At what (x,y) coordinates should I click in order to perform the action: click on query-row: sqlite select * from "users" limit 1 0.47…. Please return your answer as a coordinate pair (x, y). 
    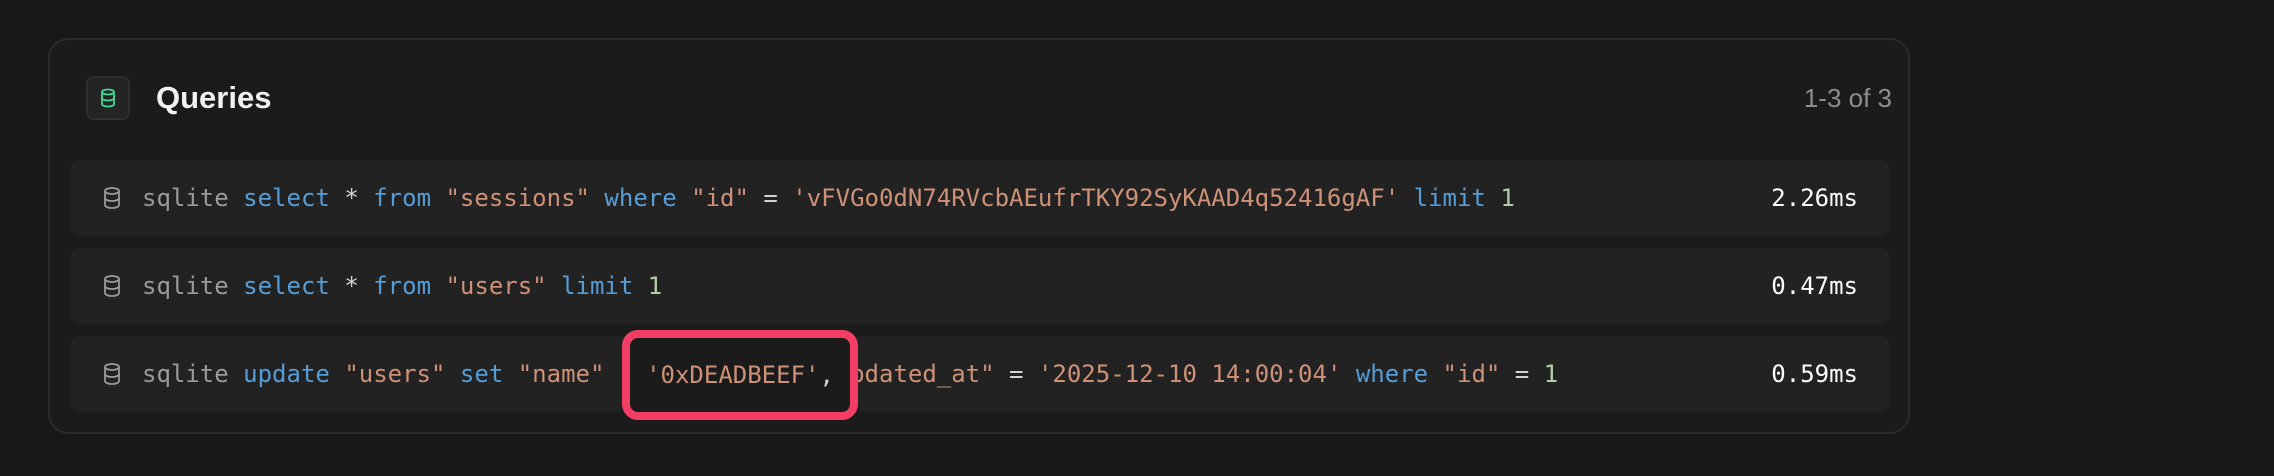
    Looking at the image, I should click on (980, 286).